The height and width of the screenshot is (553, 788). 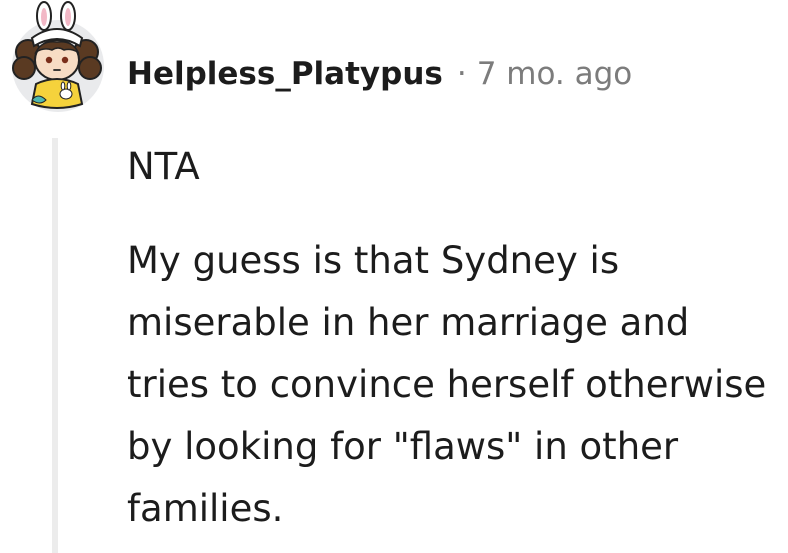 I want to click on avatar-icon, so click(x=58, y=56).